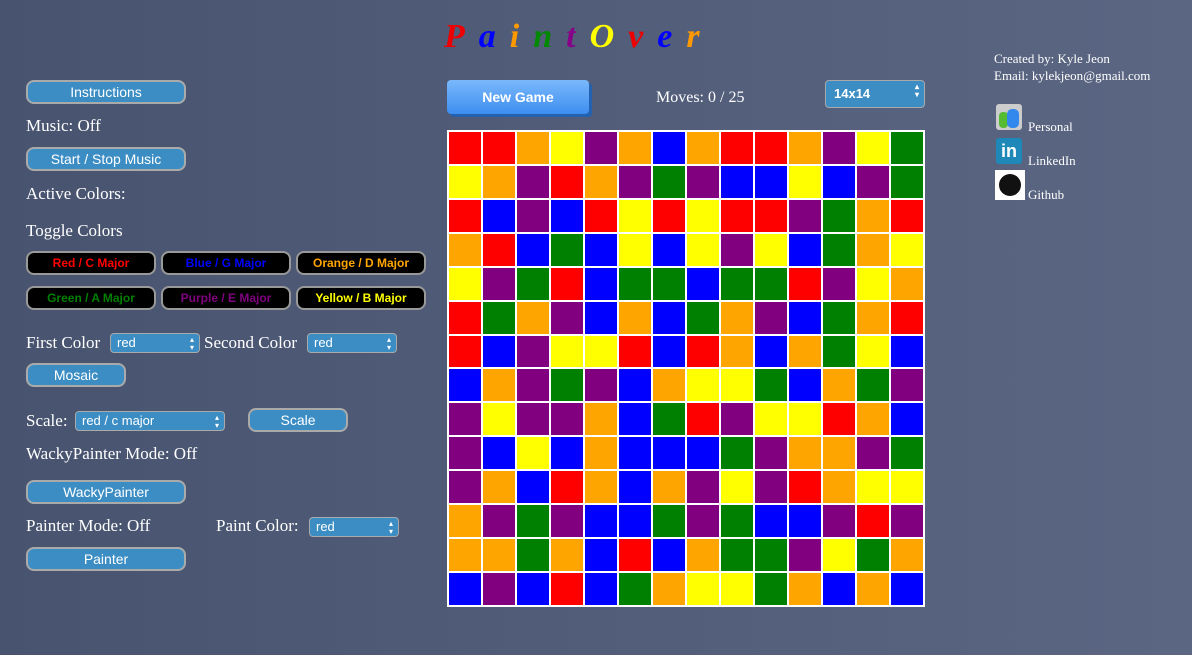 Image resolution: width=1192 pixels, height=655 pixels. What do you see at coordinates (106, 159) in the screenshot?
I see `music-toggle-button: Start / Stop Music` at bounding box center [106, 159].